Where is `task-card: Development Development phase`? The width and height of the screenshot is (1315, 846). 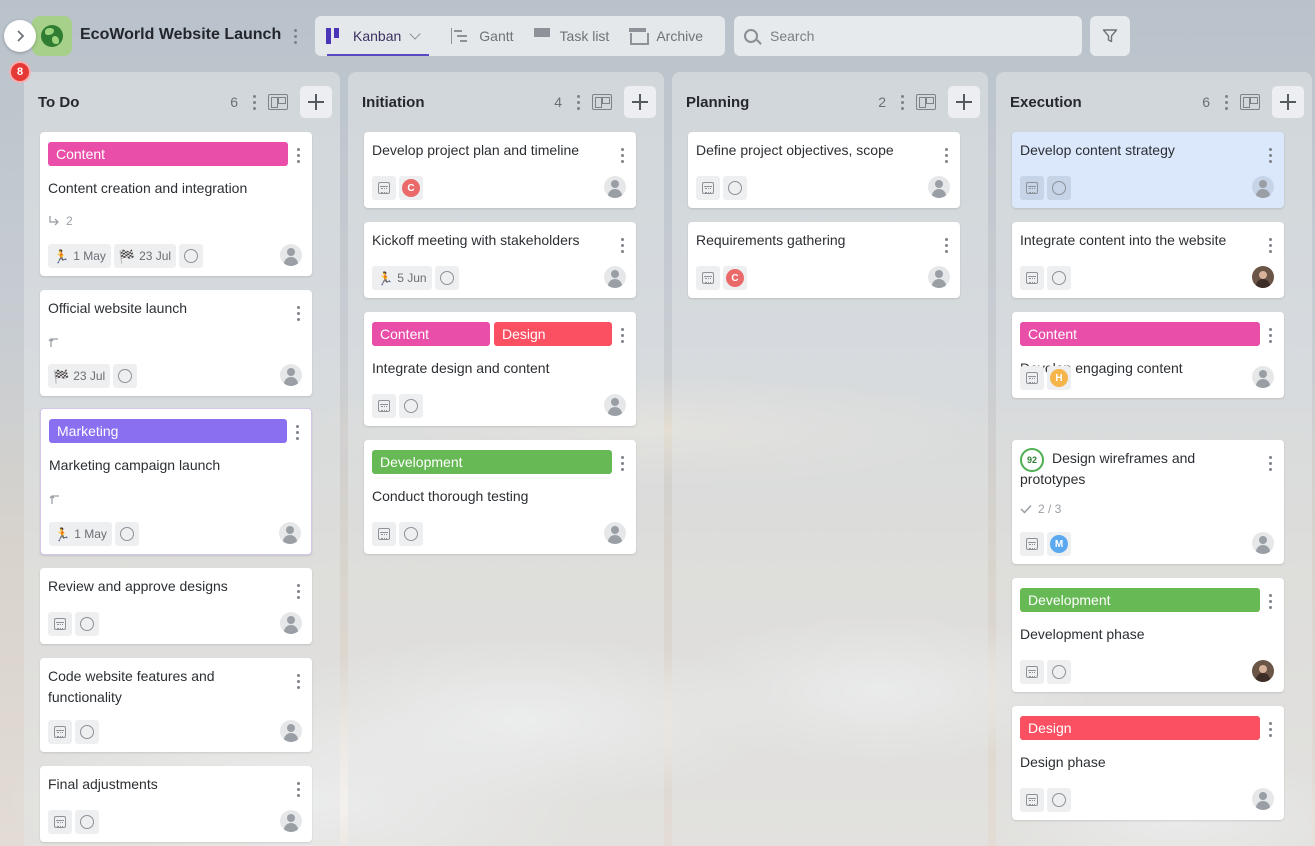
task-card: Development Development phase is located at coordinates (1148, 635).